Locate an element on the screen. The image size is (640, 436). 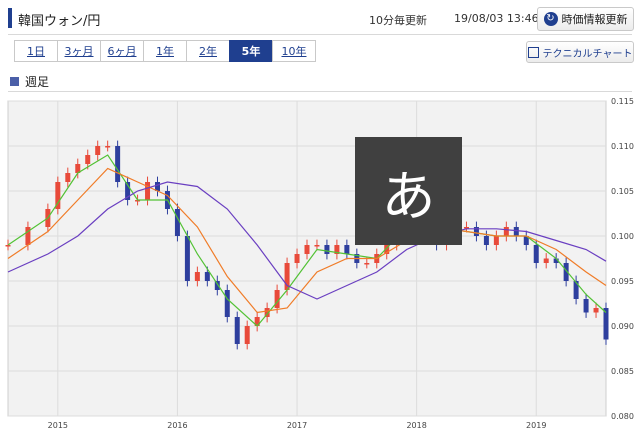
period-tabs: 1日 3ヶ月 6ヶ月 1年 2年 5年 10年 is located at coordinates (165, 51).